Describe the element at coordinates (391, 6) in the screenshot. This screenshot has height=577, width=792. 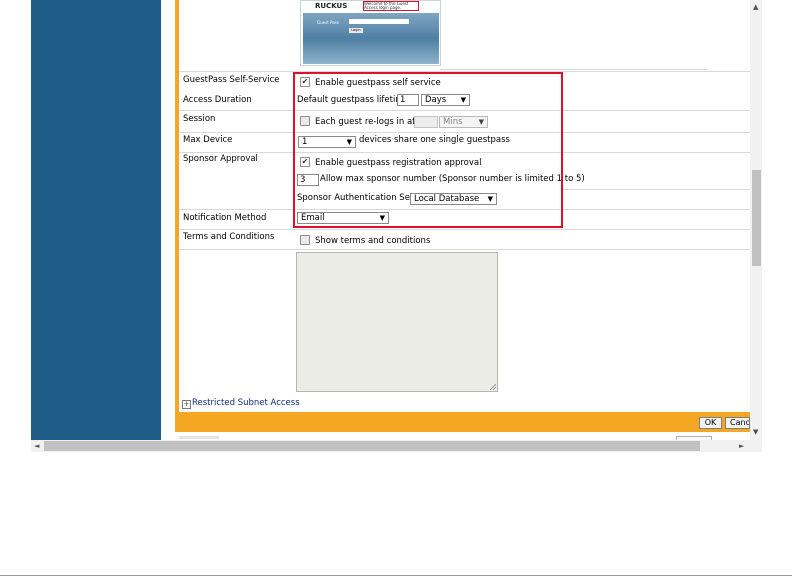
I see `preview-welcome-text: Welcome to the Guest Access login page.` at that location.